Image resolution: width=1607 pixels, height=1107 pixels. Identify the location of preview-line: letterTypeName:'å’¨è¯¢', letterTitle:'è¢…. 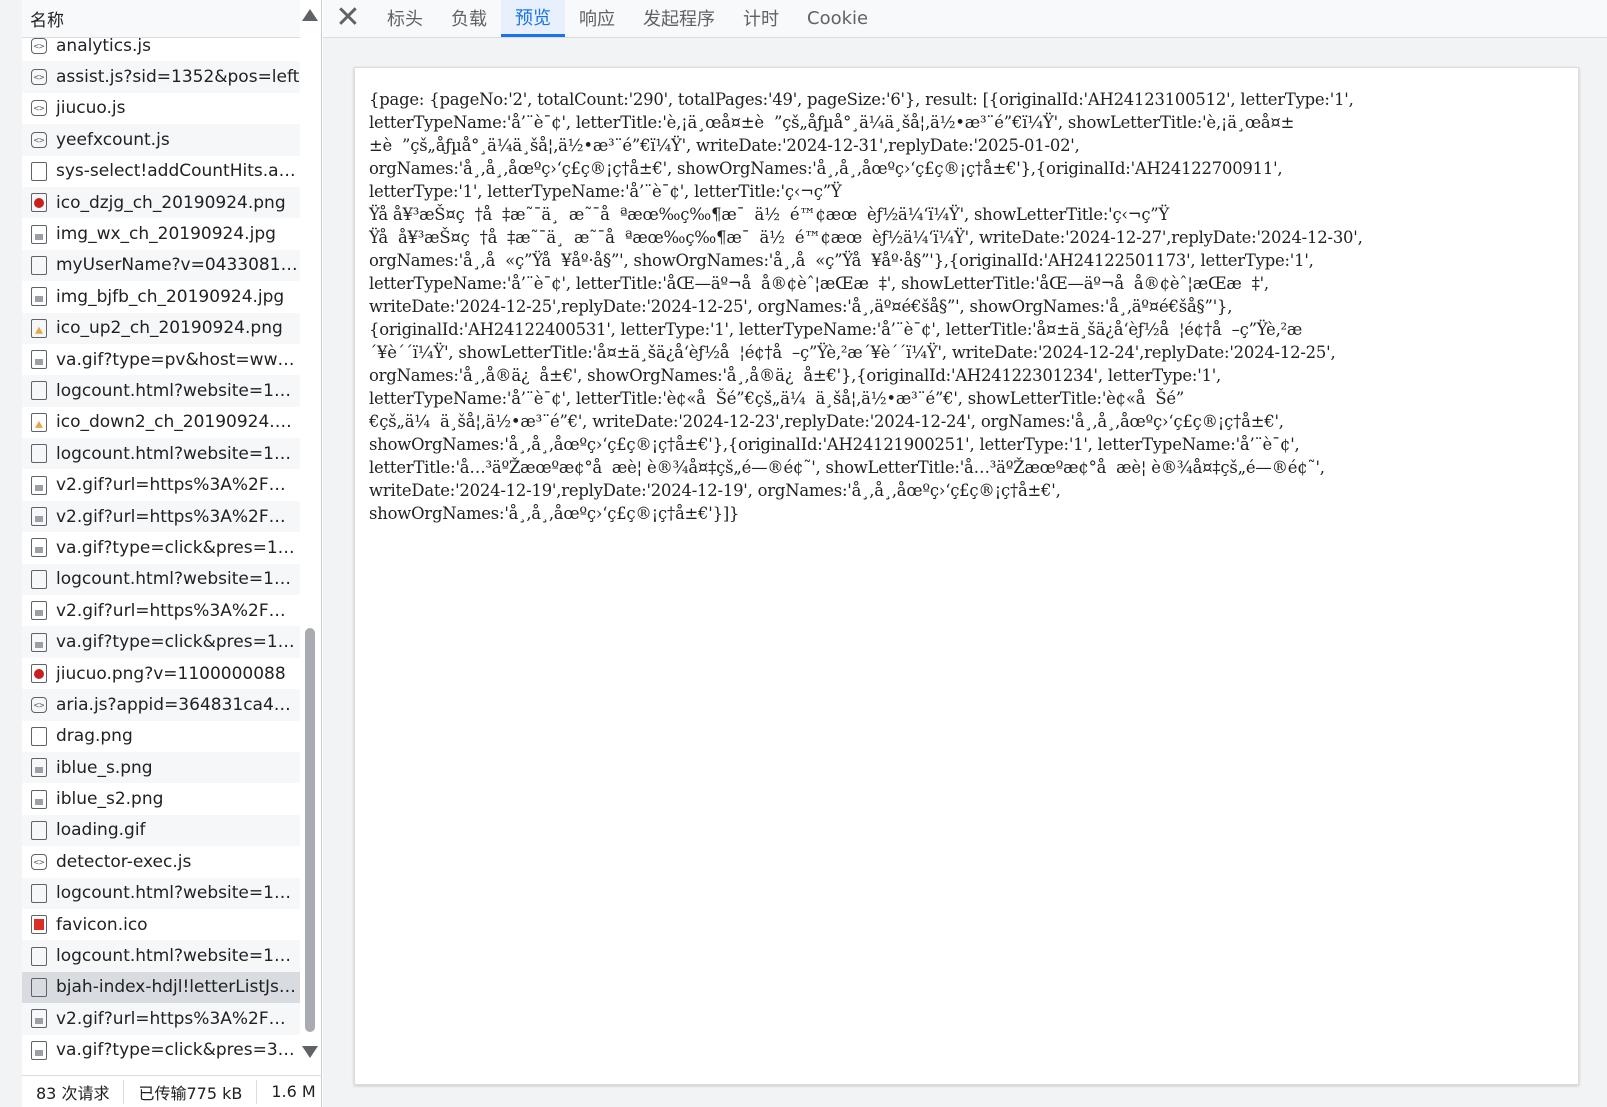
(777, 398).